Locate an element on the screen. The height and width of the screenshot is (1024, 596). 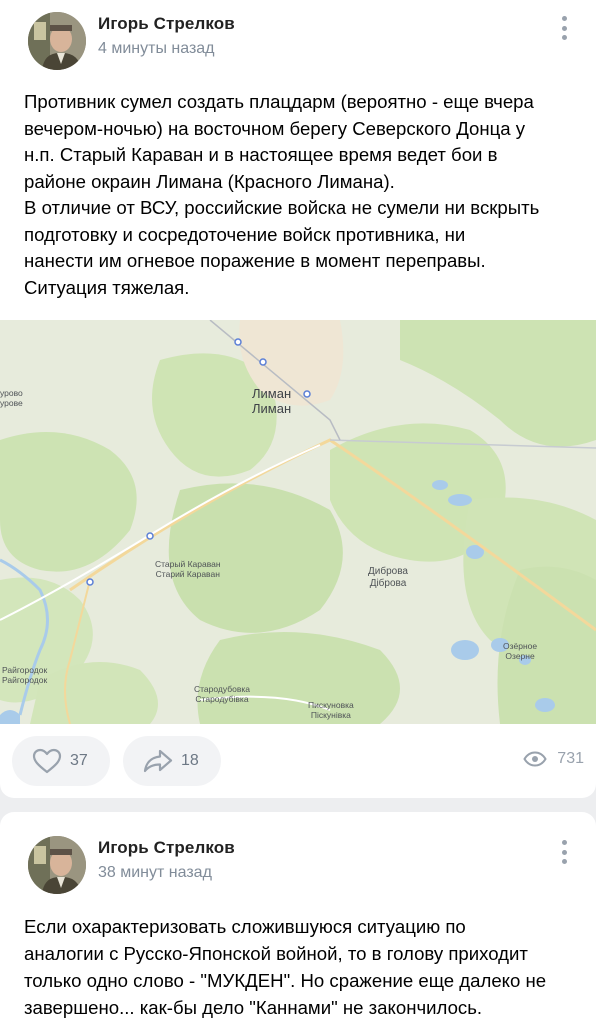
map-label-starodubovka: Стародубовка Стародубівка is located at coordinates (222, 694).